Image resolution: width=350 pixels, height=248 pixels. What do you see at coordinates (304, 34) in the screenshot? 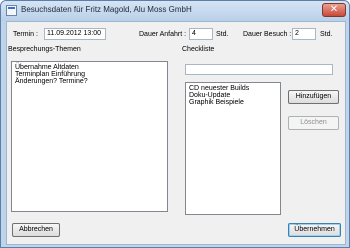
I see `dauer-besuch-field: 2` at bounding box center [304, 34].